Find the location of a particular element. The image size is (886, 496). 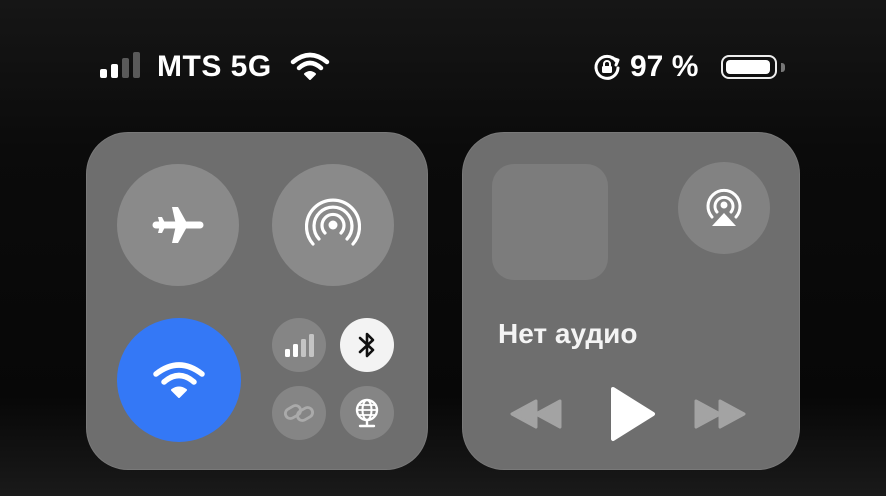

forward-icon is located at coordinates (720, 414).